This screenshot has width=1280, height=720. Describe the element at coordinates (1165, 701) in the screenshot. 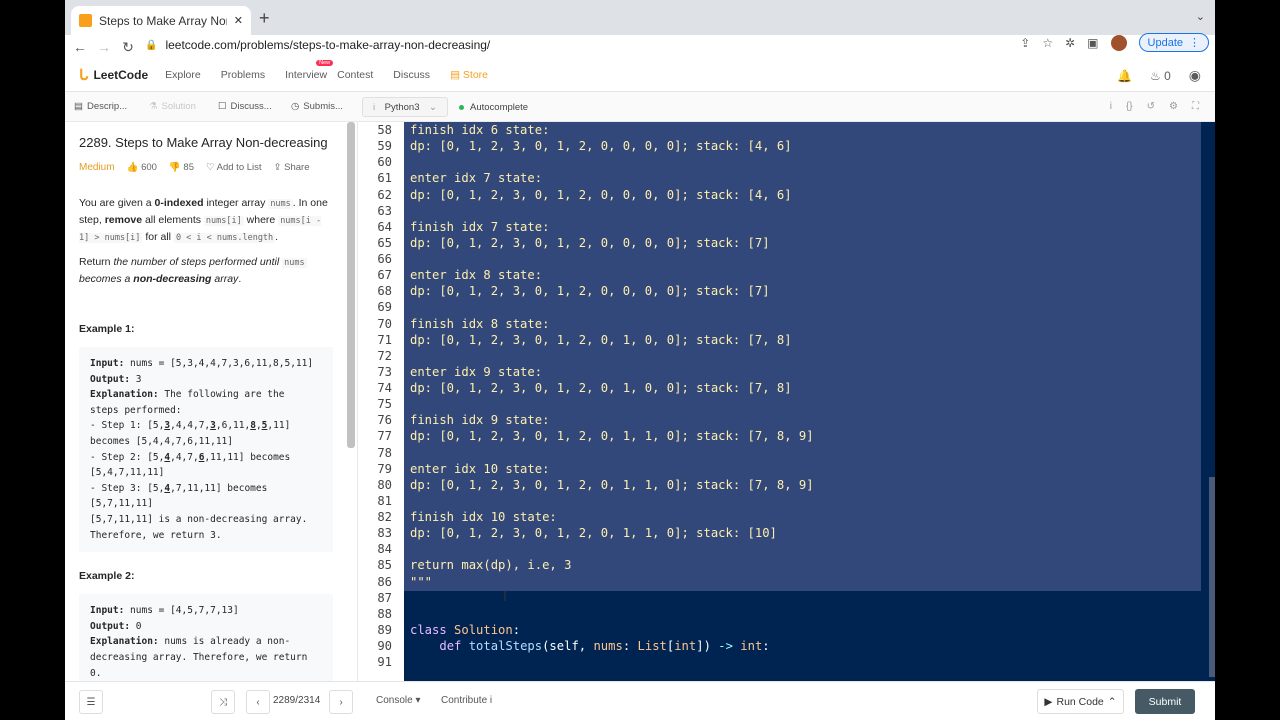

I see `submit-button: Submit` at that location.